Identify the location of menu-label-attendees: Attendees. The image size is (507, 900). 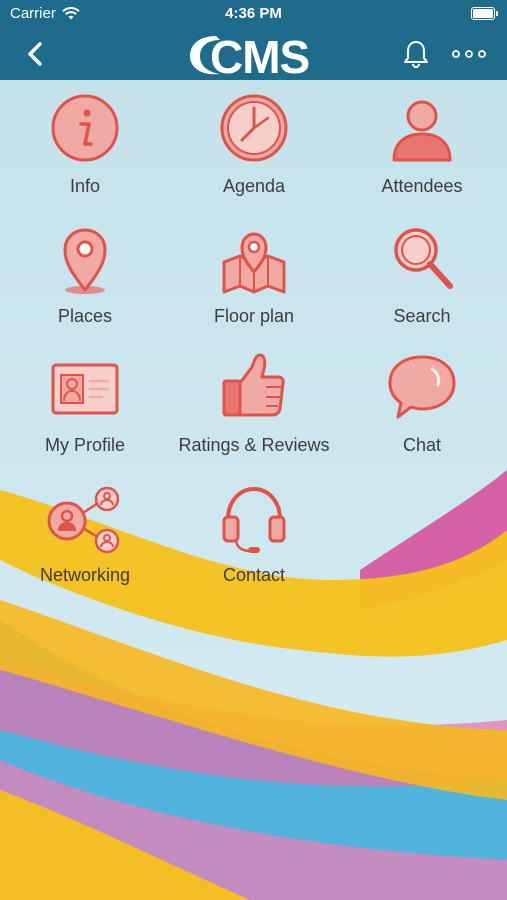
(422, 186).